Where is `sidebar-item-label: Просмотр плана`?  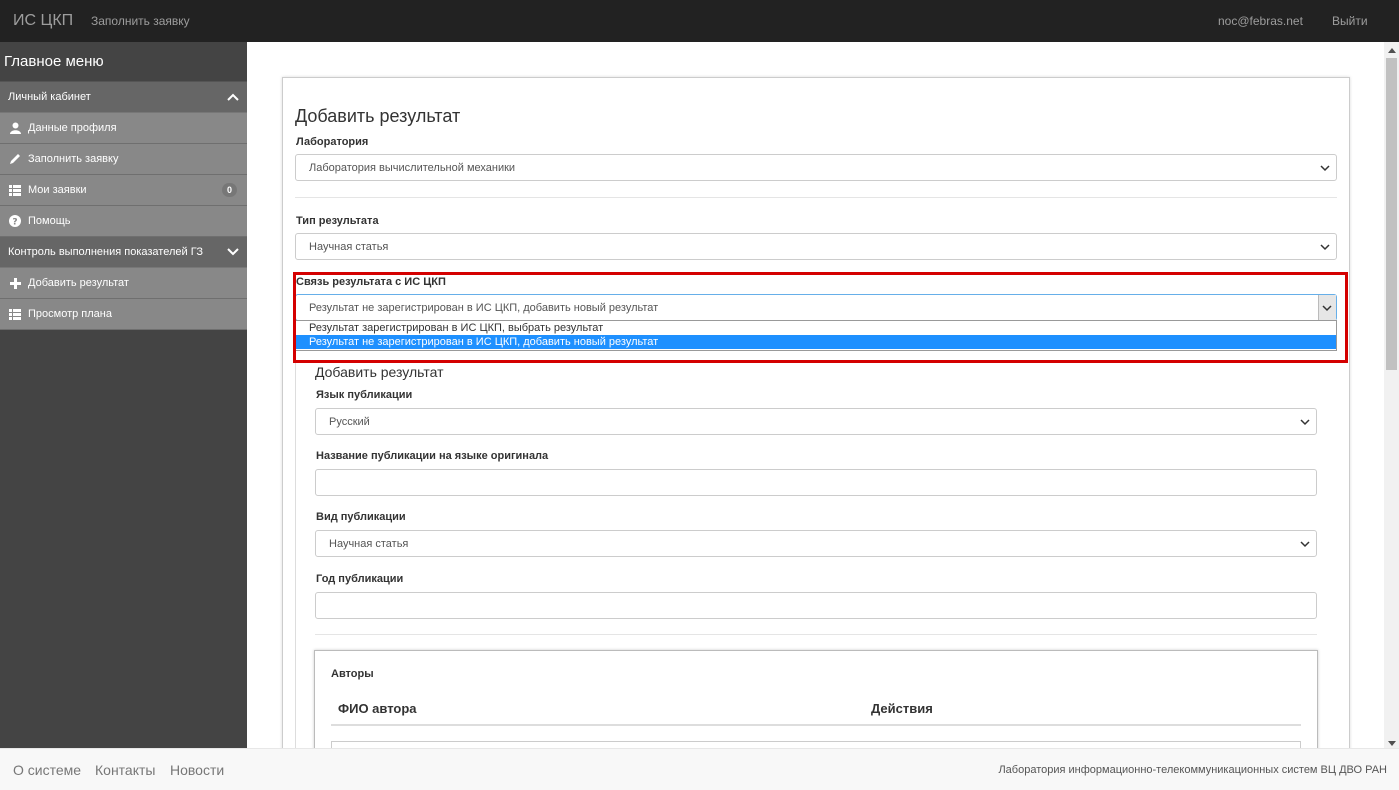
sidebar-item-label: Просмотр плана is located at coordinates (70, 314).